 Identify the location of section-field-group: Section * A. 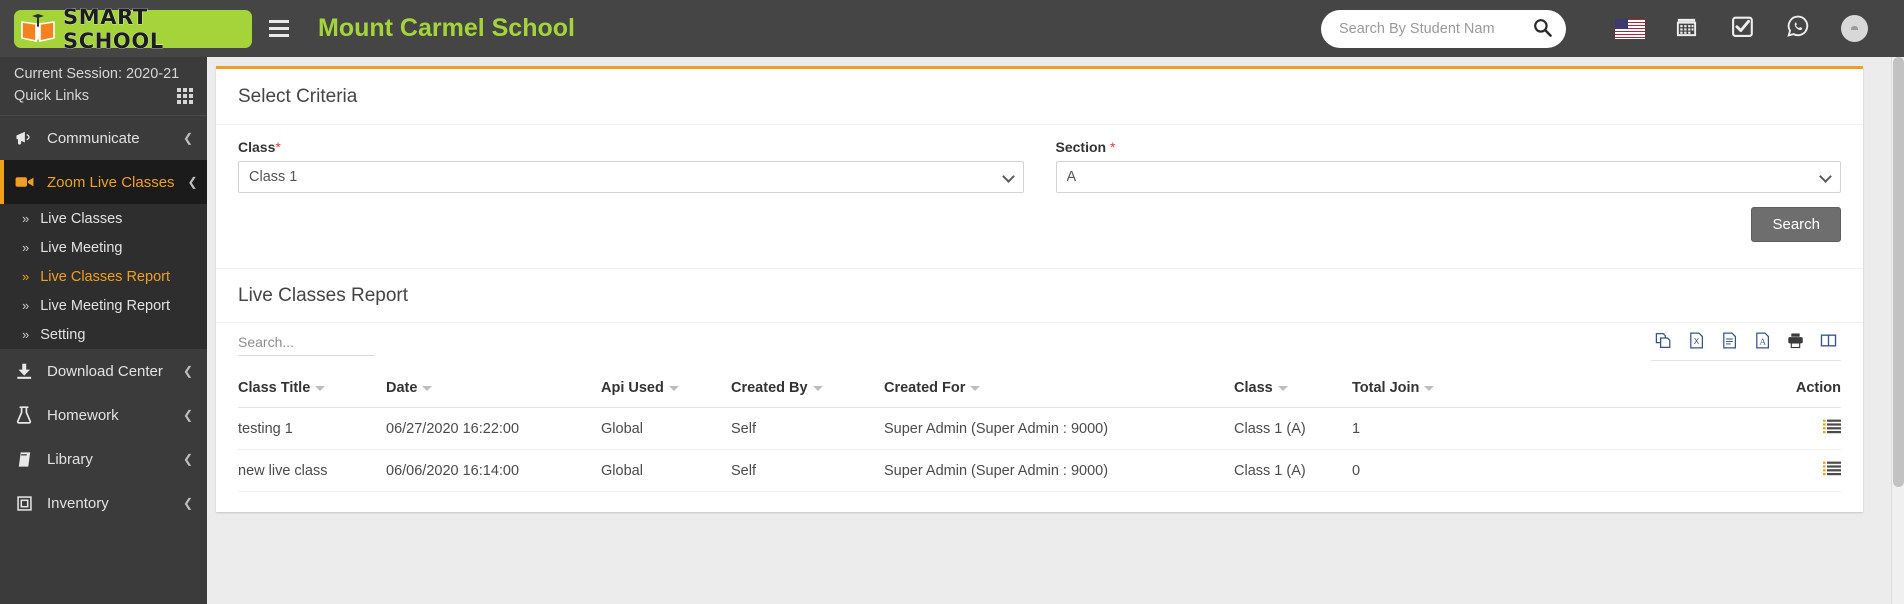
(1448, 166).